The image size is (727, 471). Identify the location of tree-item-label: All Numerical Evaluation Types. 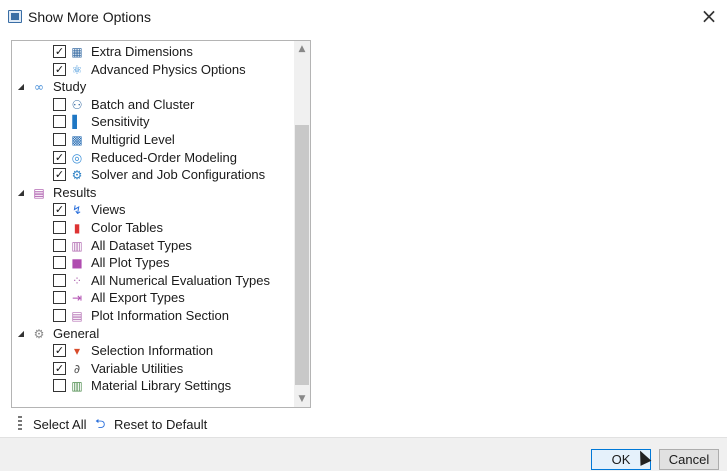
(180, 280).